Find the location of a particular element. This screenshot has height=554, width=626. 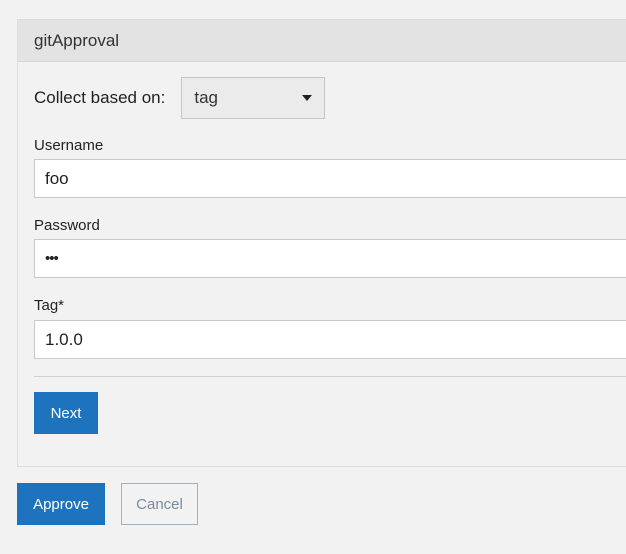

next-button: Next is located at coordinates (66, 413).